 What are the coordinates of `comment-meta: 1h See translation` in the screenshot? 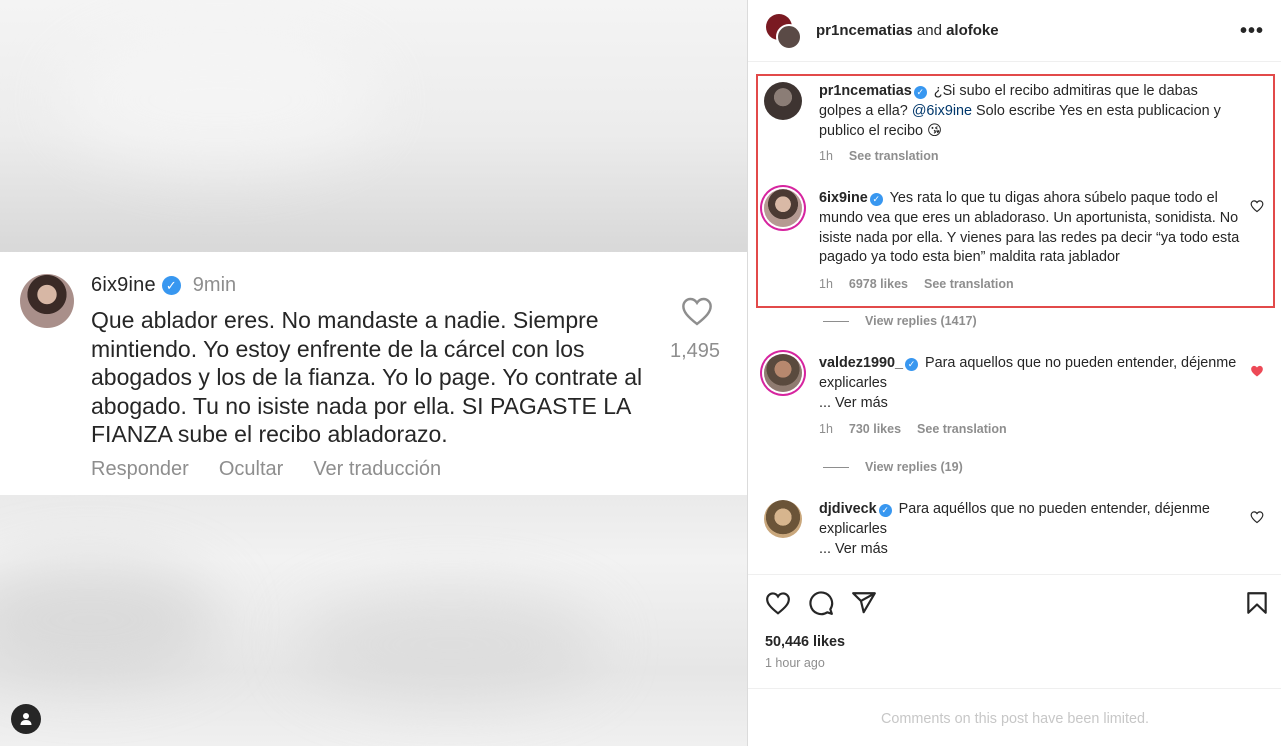 It's located at (879, 156).